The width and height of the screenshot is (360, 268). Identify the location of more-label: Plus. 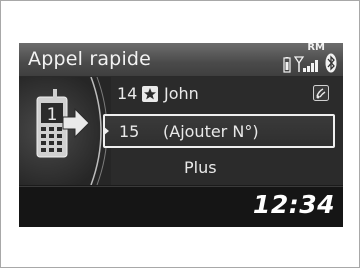
(200, 167).